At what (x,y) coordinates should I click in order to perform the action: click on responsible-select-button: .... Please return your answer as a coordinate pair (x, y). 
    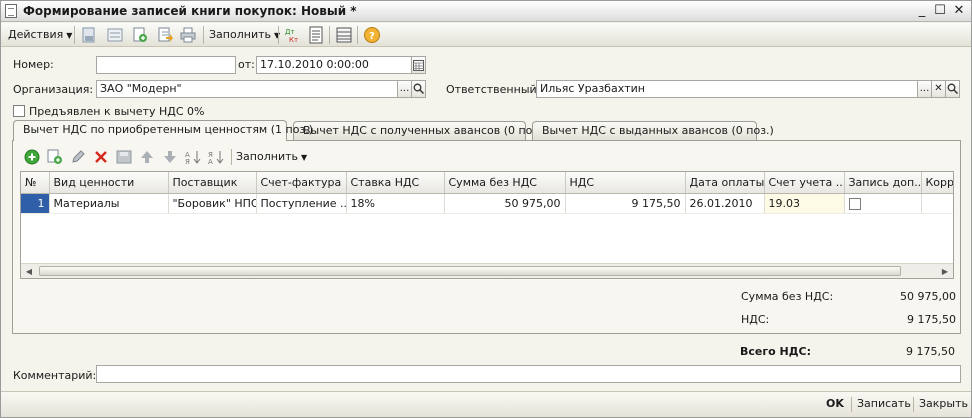
    Looking at the image, I should click on (924, 89).